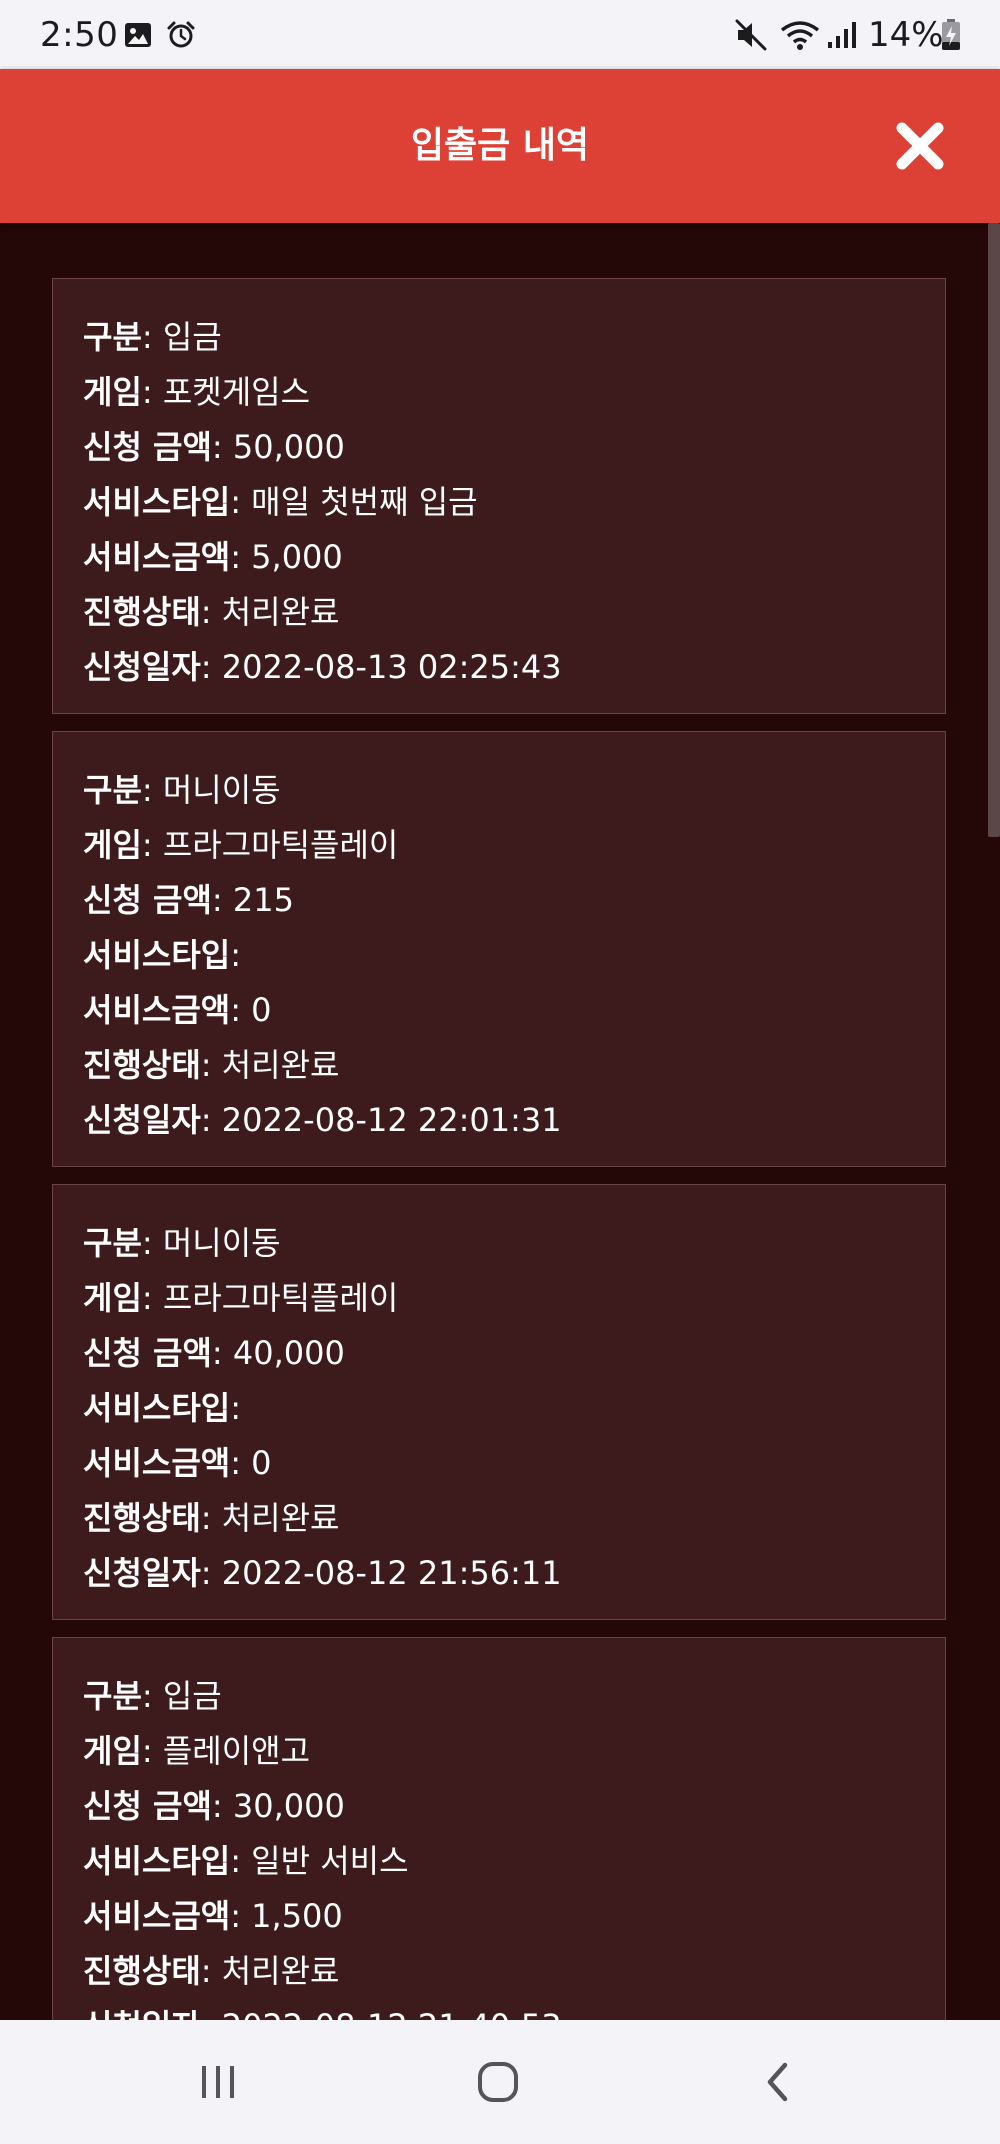  I want to click on close-icon, so click(920, 146).